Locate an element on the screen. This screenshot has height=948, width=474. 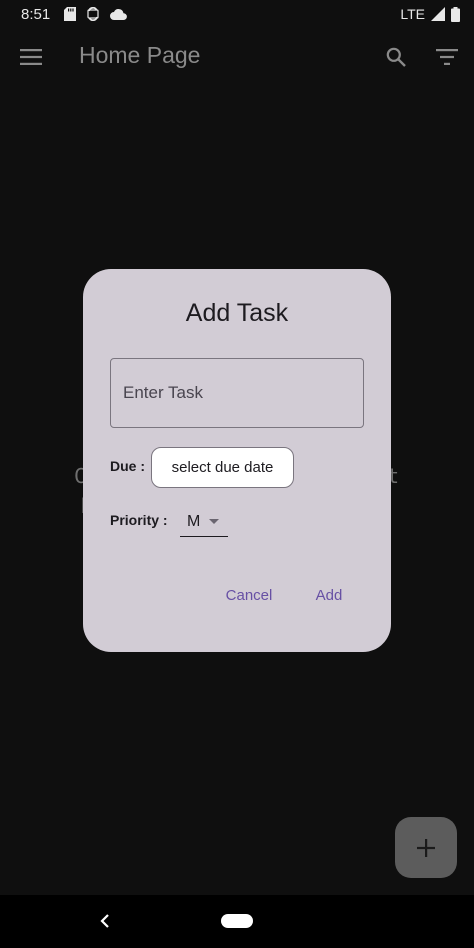
home-pill-button is located at coordinates (237, 921).